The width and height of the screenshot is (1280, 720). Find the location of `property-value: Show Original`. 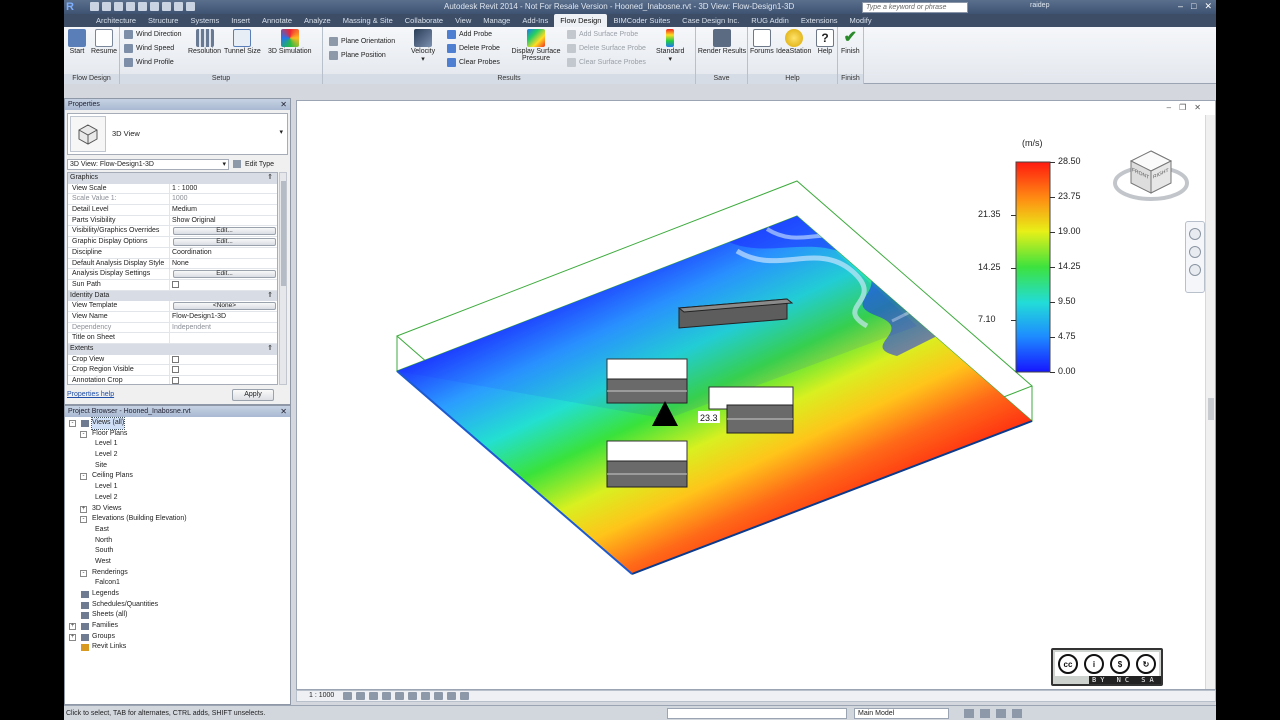

property-value: Show Original is located at coordinates (223, 221).